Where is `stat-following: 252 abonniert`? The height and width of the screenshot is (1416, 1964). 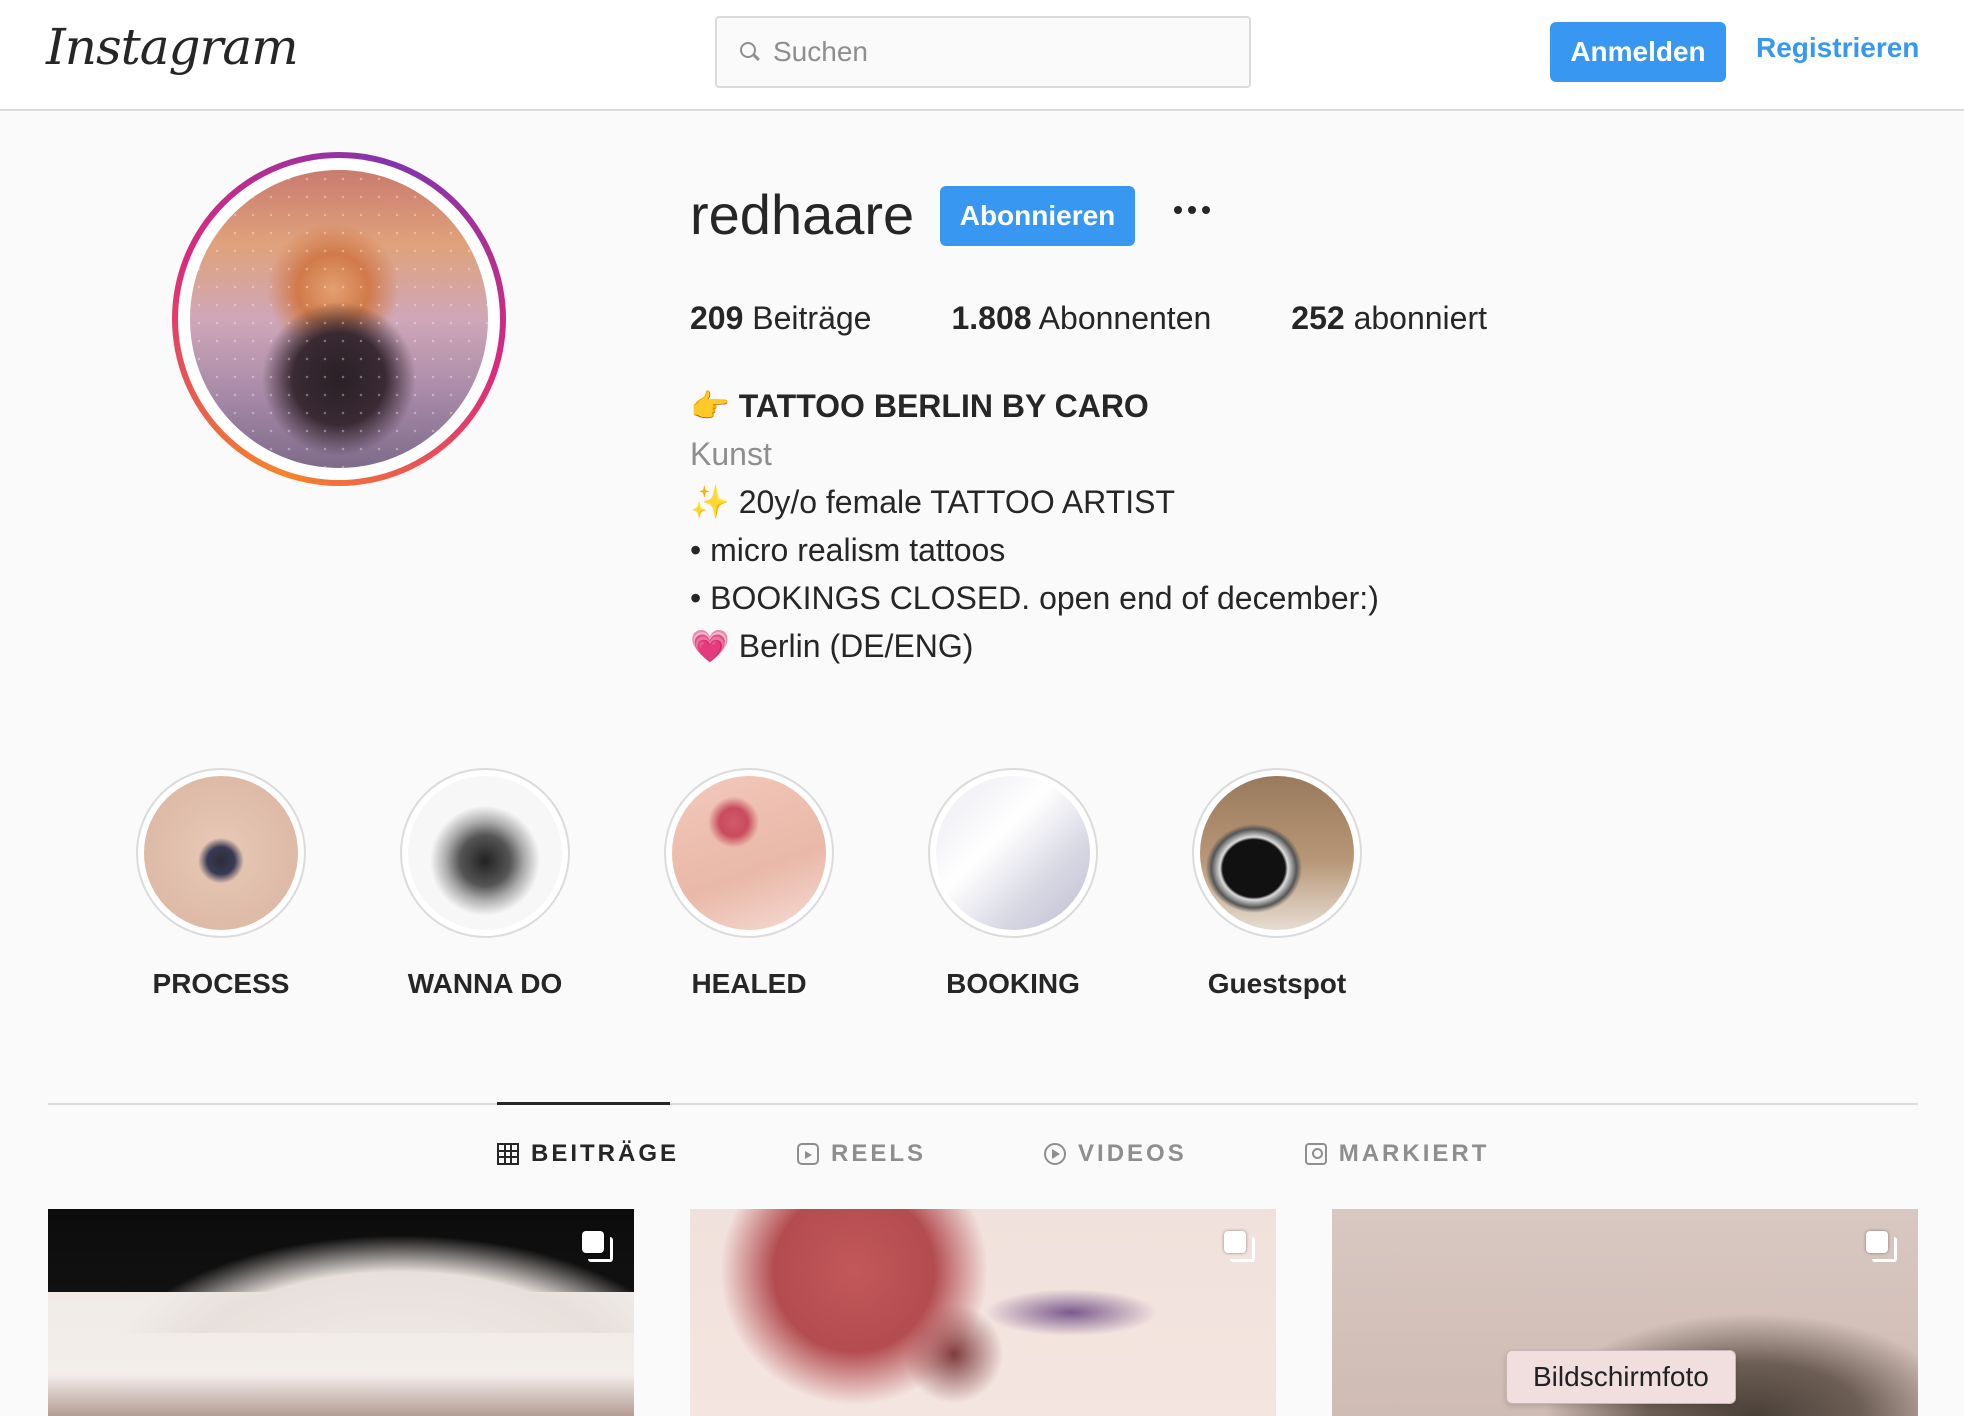 stat-following: 252 abonniert is located at coordinates (1389, 318).